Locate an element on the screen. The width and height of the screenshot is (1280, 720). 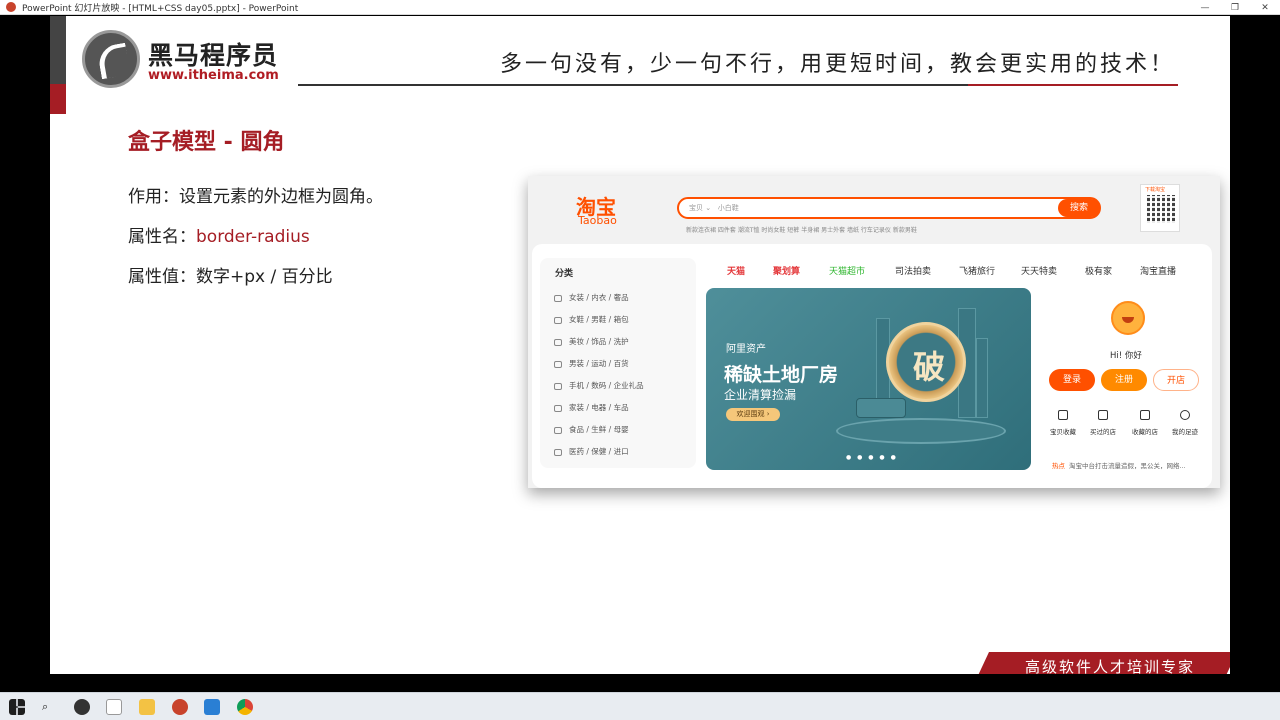
taobao-search-box: 宝贝 ⌄ 小白鞋 is located at coordinates (889, 208).